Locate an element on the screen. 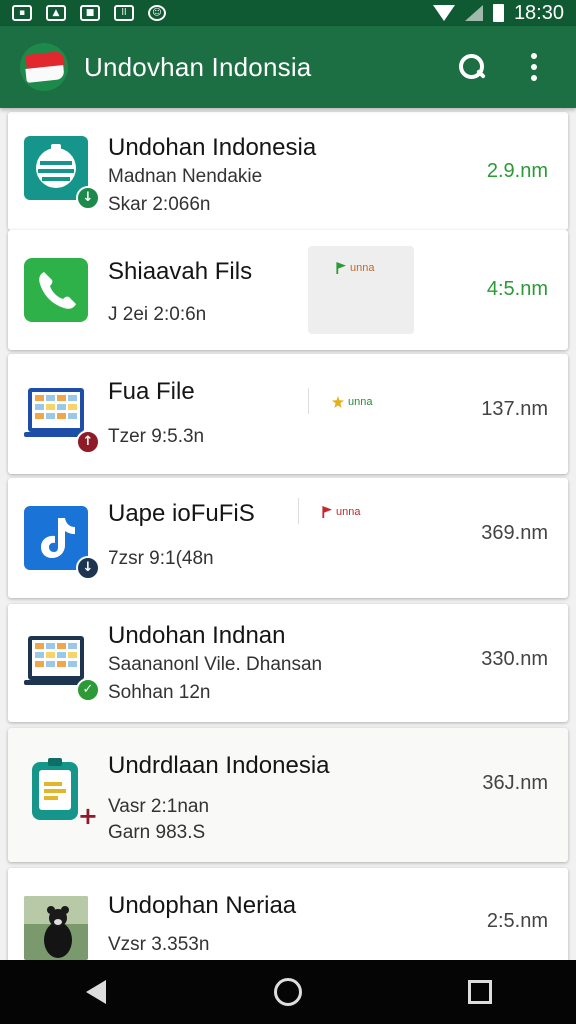  cell-signal-icon is located at coordinates (473, 13).